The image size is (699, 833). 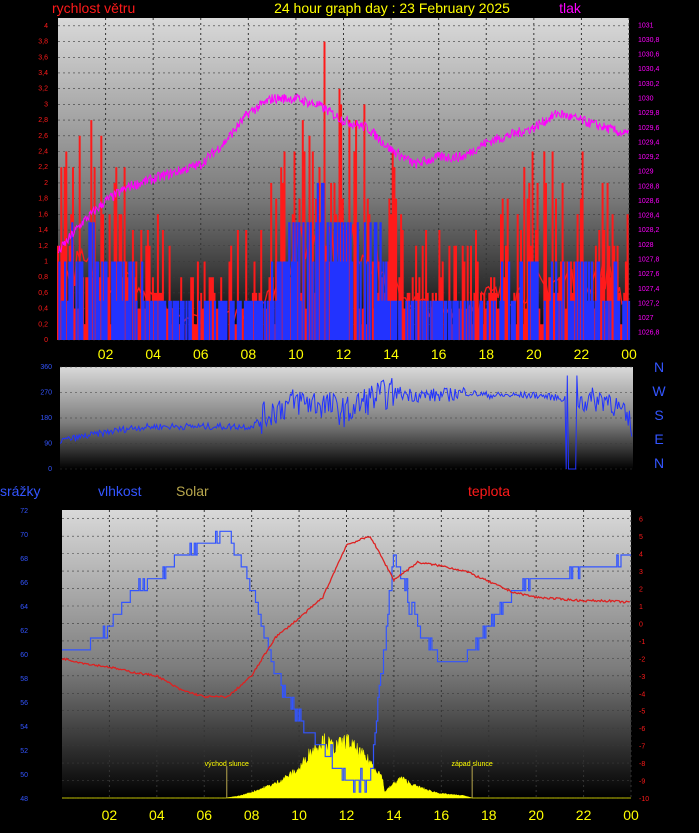 I want to click on humidity-x-tick-10: 10, so click(x=299, y=815).